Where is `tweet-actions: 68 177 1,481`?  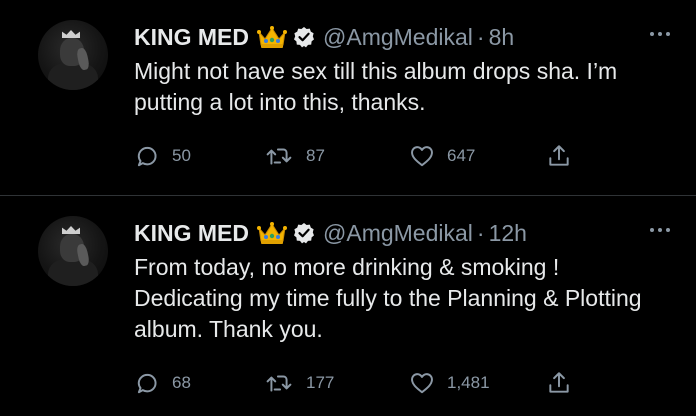 tweet-actions: 68 177 1,481 is located at coordinates (364, 383).